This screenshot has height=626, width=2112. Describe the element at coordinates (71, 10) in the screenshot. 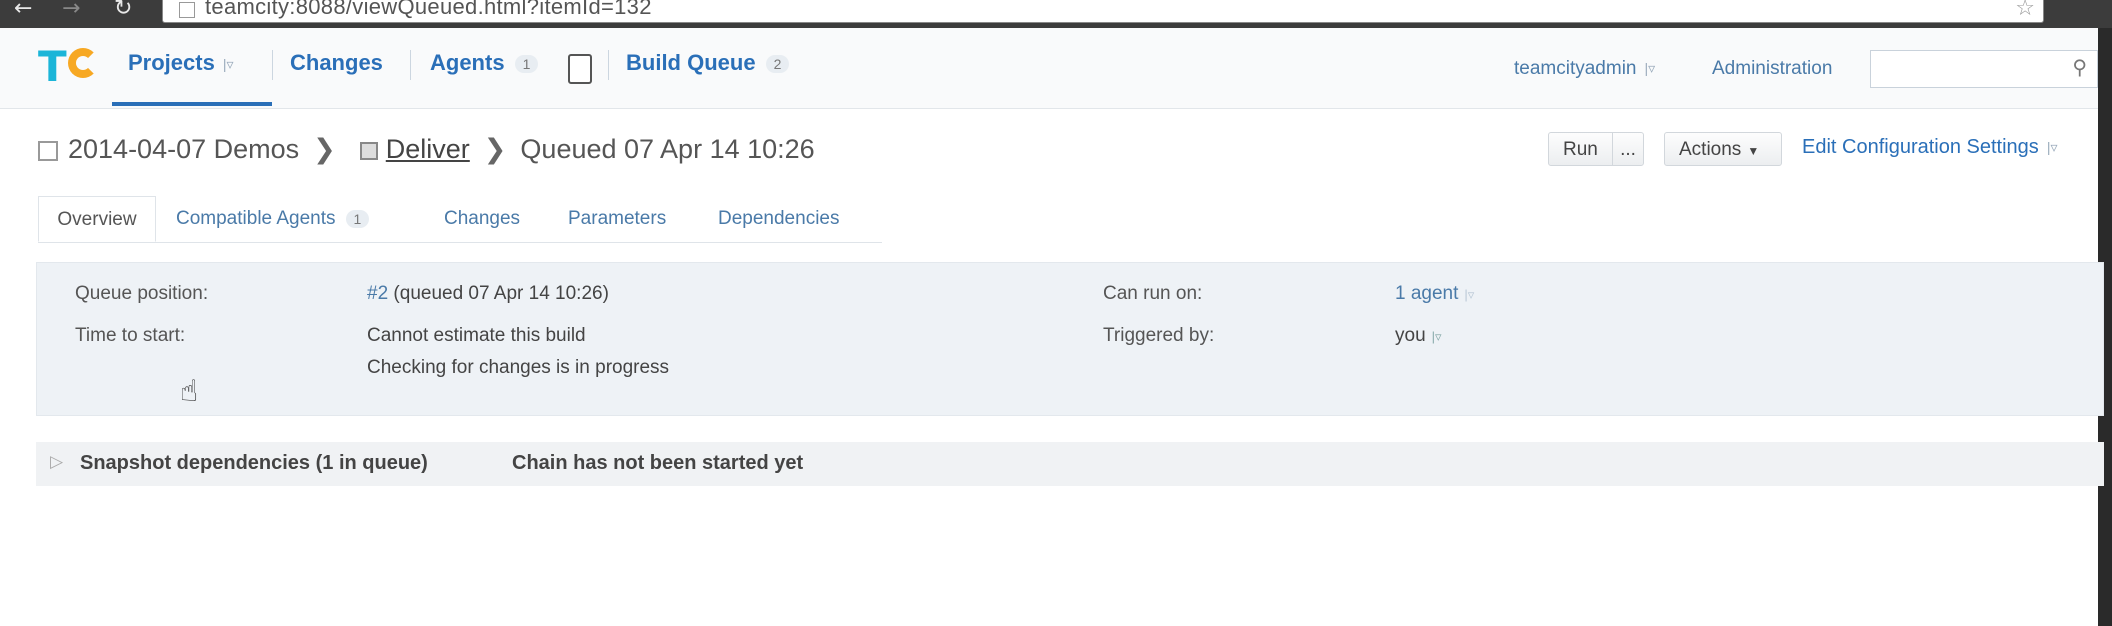

I see `forward-arrow-icon: →` at that location.